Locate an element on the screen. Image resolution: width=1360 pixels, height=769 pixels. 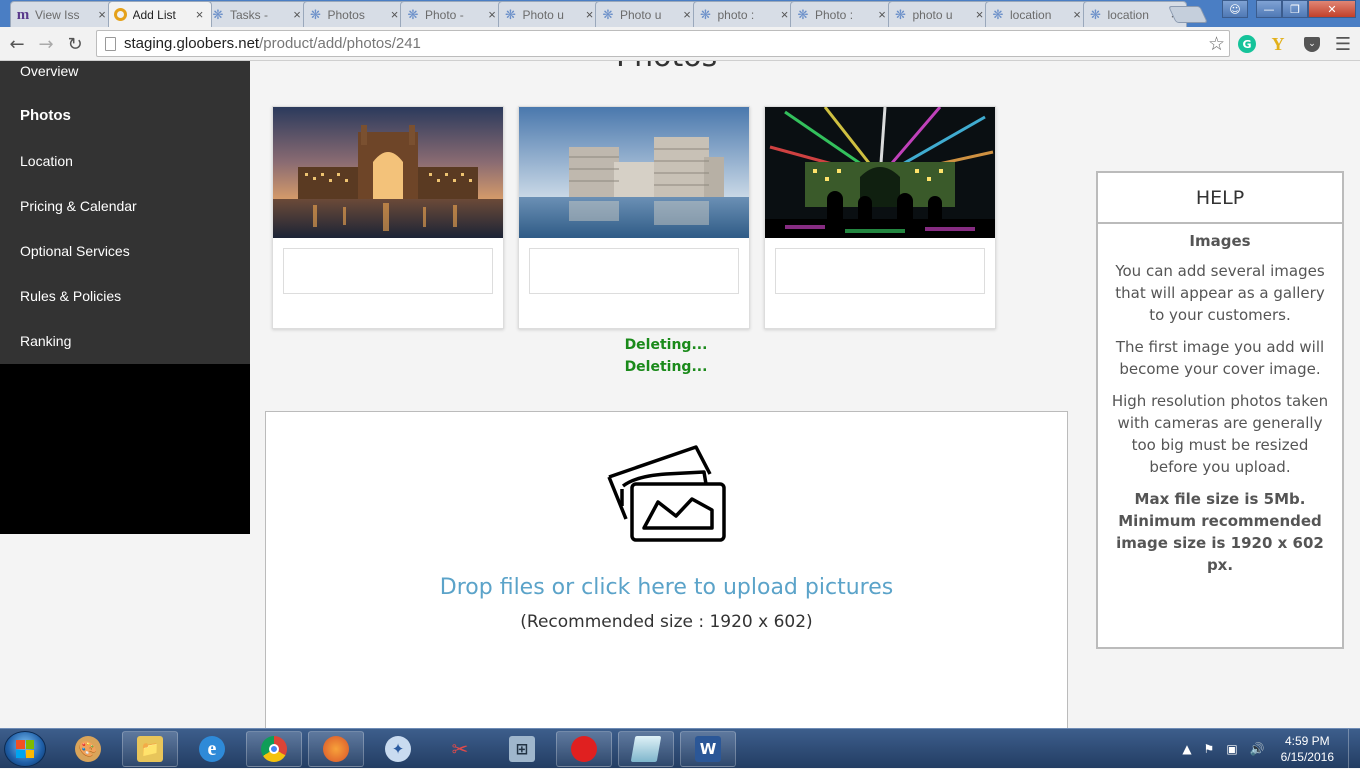
action-center-icon: ⚑ is located at coordinates (1209, 749).